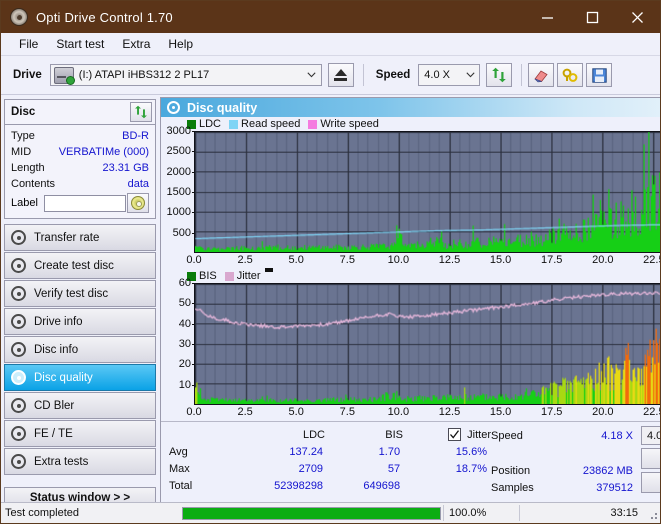 The height and width of the screenshot is (524, 661). I want to click on eject-button, so click(340, 75).